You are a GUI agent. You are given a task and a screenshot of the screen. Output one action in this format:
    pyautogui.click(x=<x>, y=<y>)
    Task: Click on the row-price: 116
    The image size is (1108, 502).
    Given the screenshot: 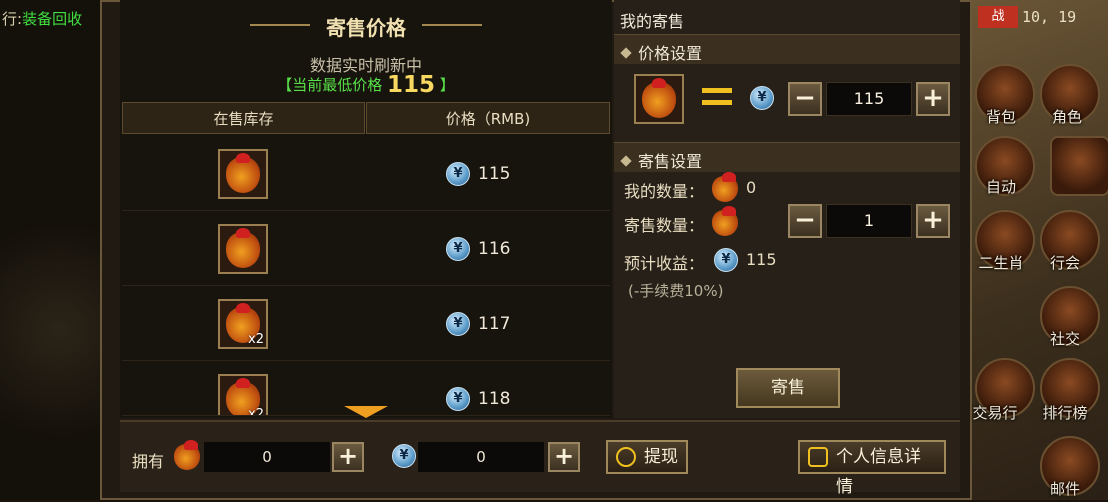 What is the action you would take?
    pyautogui.click(x=494, y=249)
    